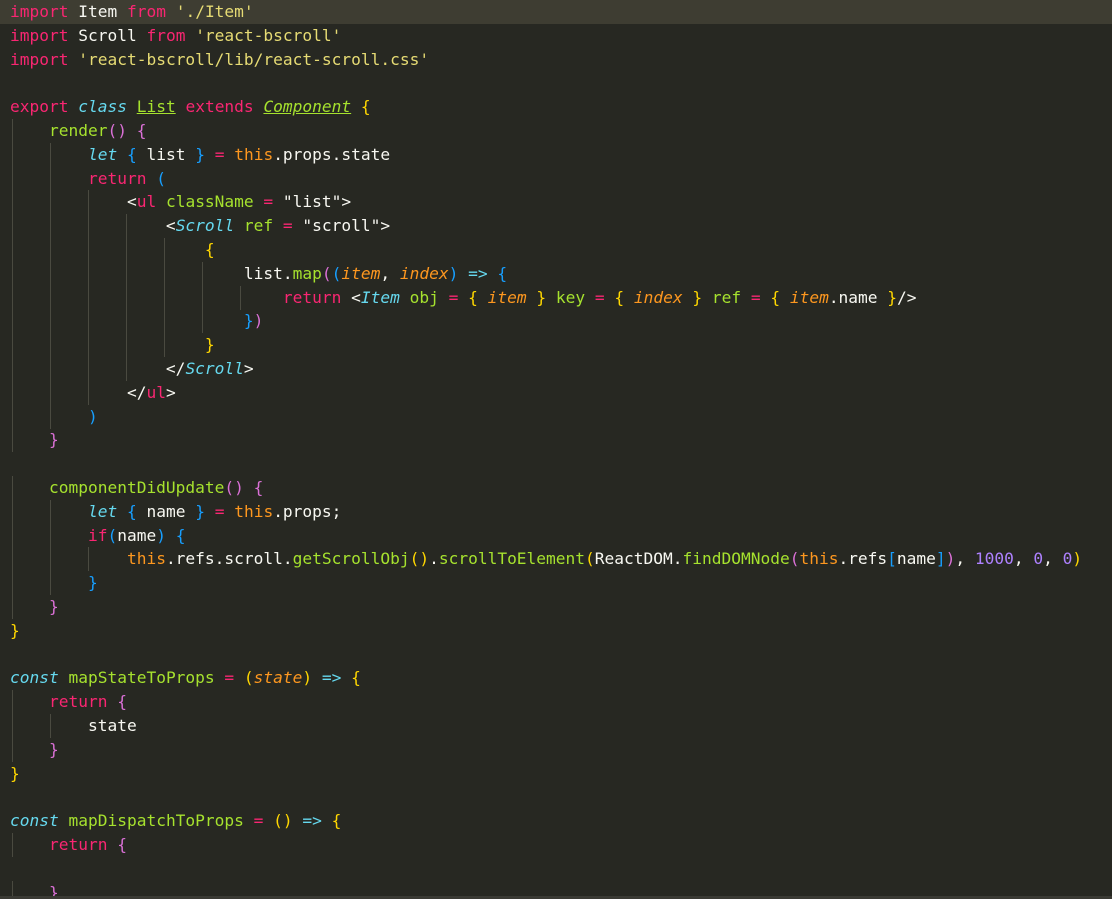  I want to click on code-line: let { name } = this.props;, so click(556, 511).